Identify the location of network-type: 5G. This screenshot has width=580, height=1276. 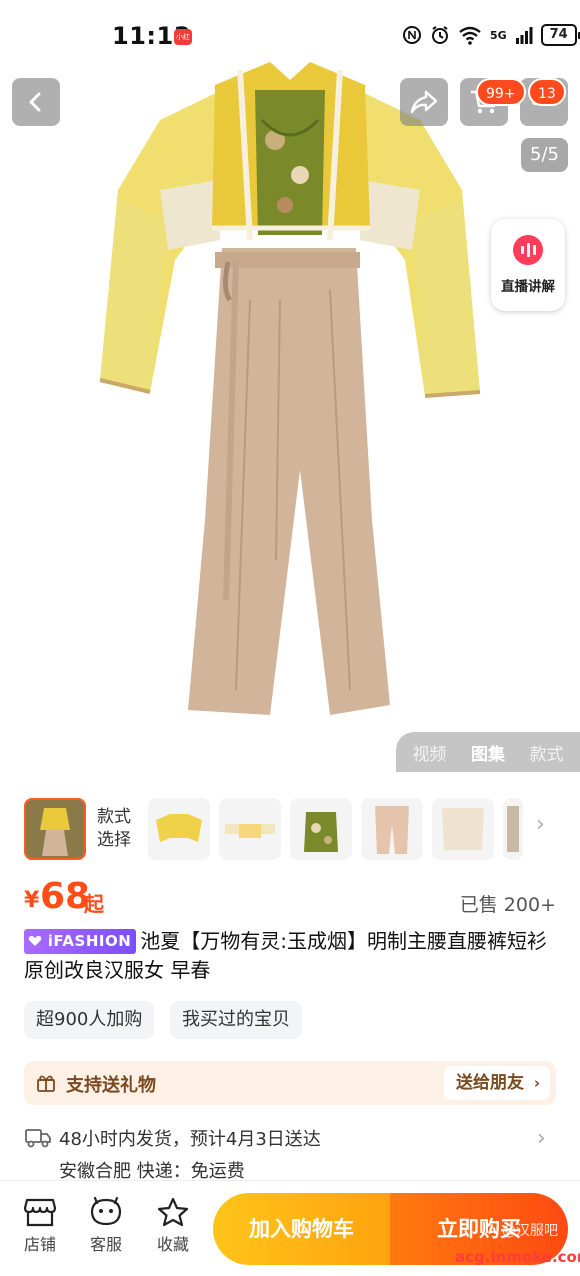
(498, 35).